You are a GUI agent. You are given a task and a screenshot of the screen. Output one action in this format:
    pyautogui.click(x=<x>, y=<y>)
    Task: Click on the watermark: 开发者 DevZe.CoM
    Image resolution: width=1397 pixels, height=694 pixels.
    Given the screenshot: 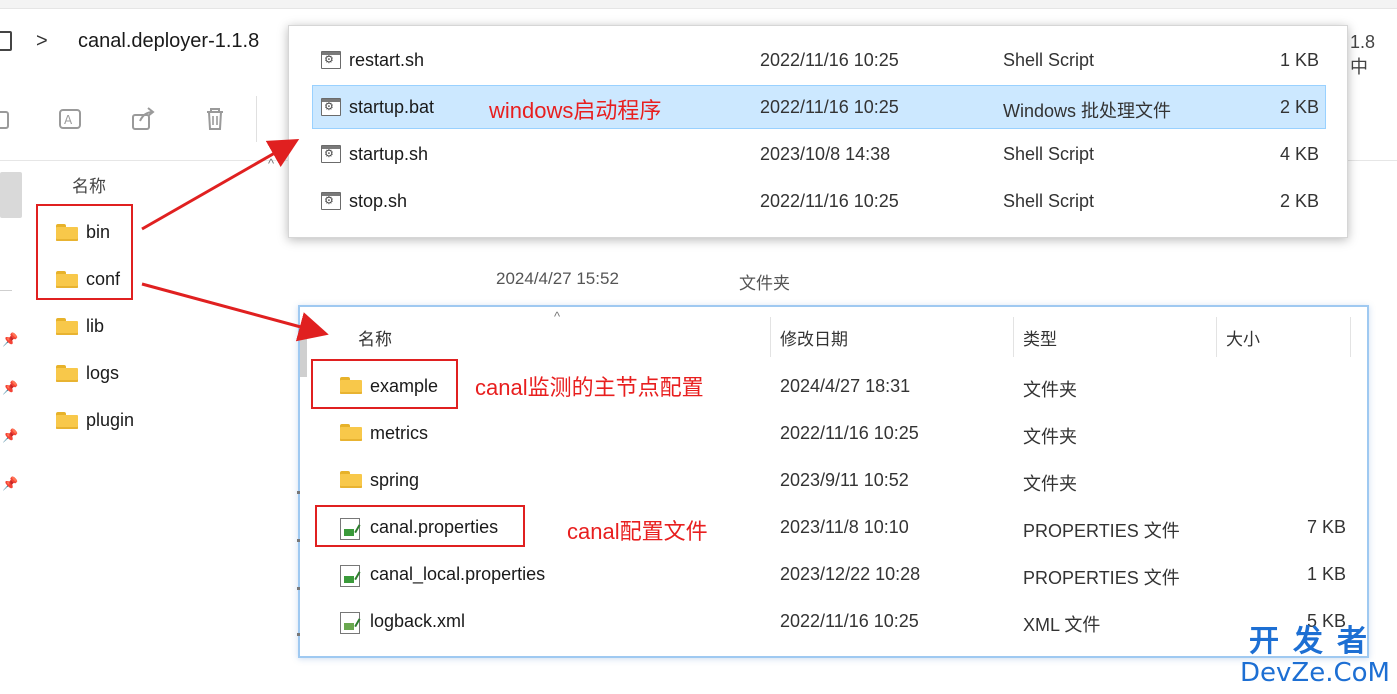 What is the action you would take?
    pyautogui.click(x=1315, y=657)
    